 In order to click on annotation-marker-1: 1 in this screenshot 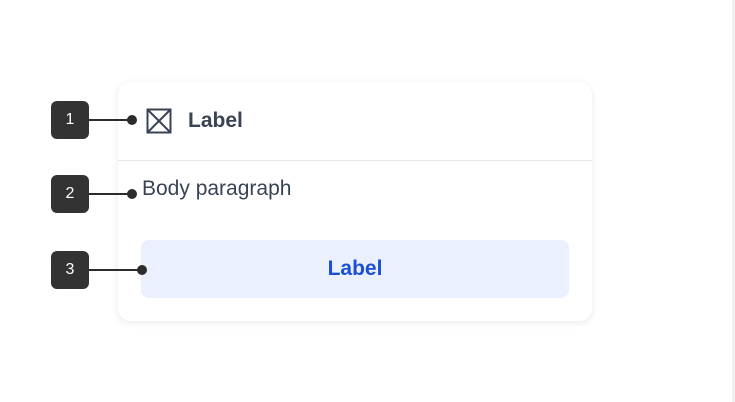, I will do `click(70, 120)`.